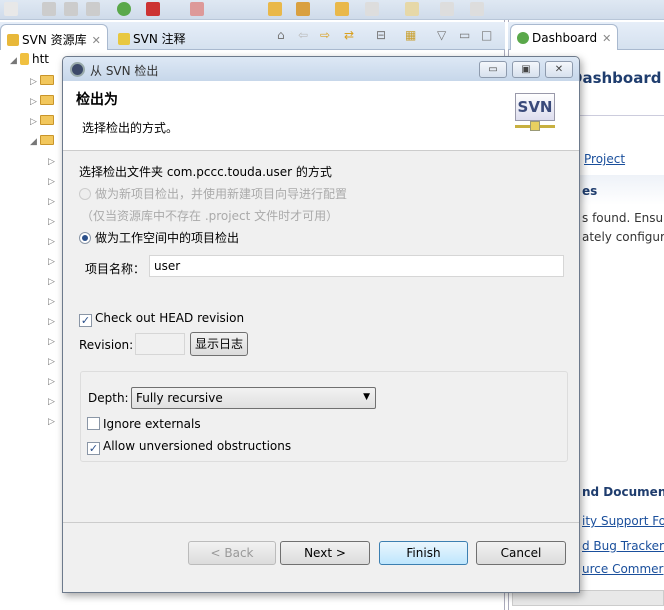 This screenshot has height=610, width=664. I want to click on new-repository-icon: ▦, so click(410, 35).